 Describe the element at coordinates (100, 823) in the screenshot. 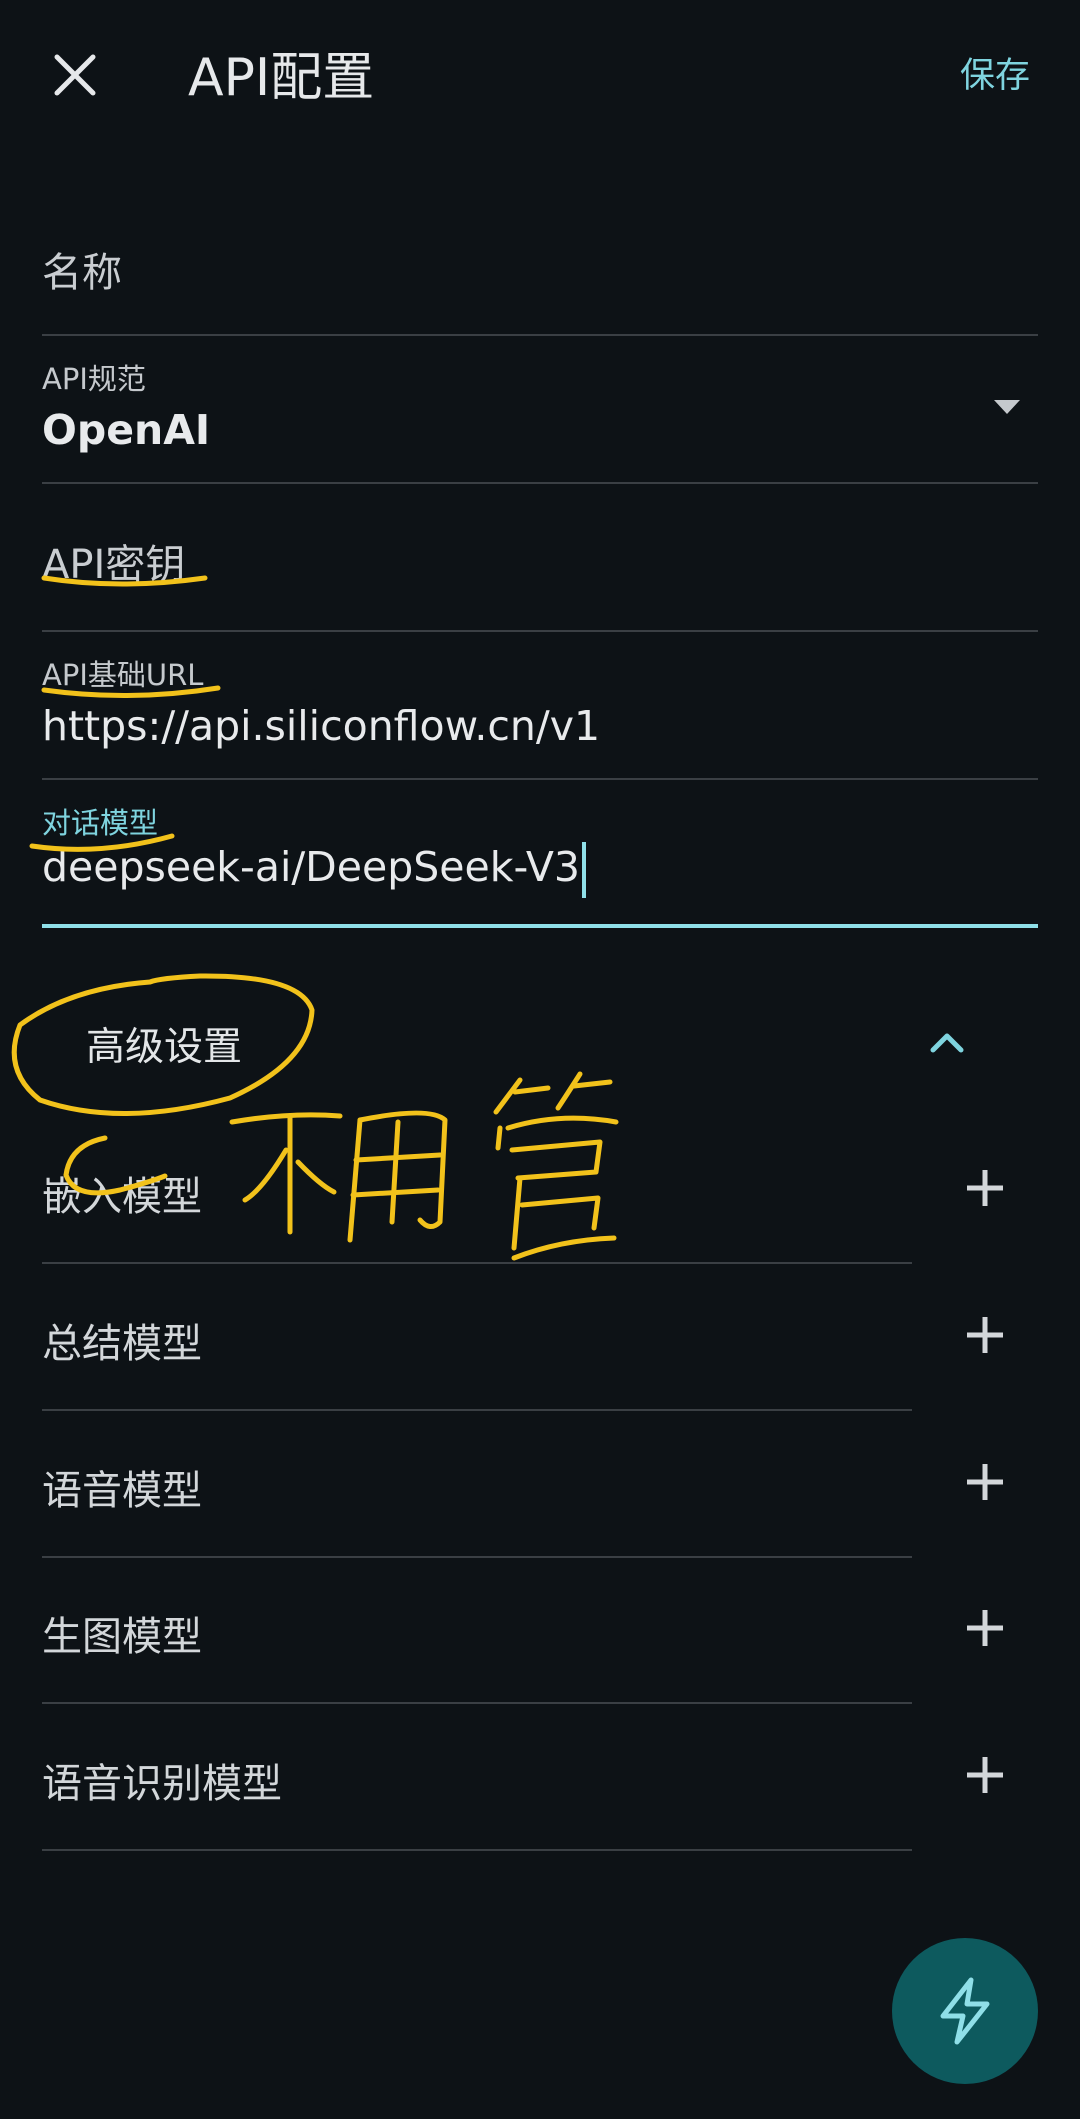

I see `chat-model-label: 对话模型` at that location.